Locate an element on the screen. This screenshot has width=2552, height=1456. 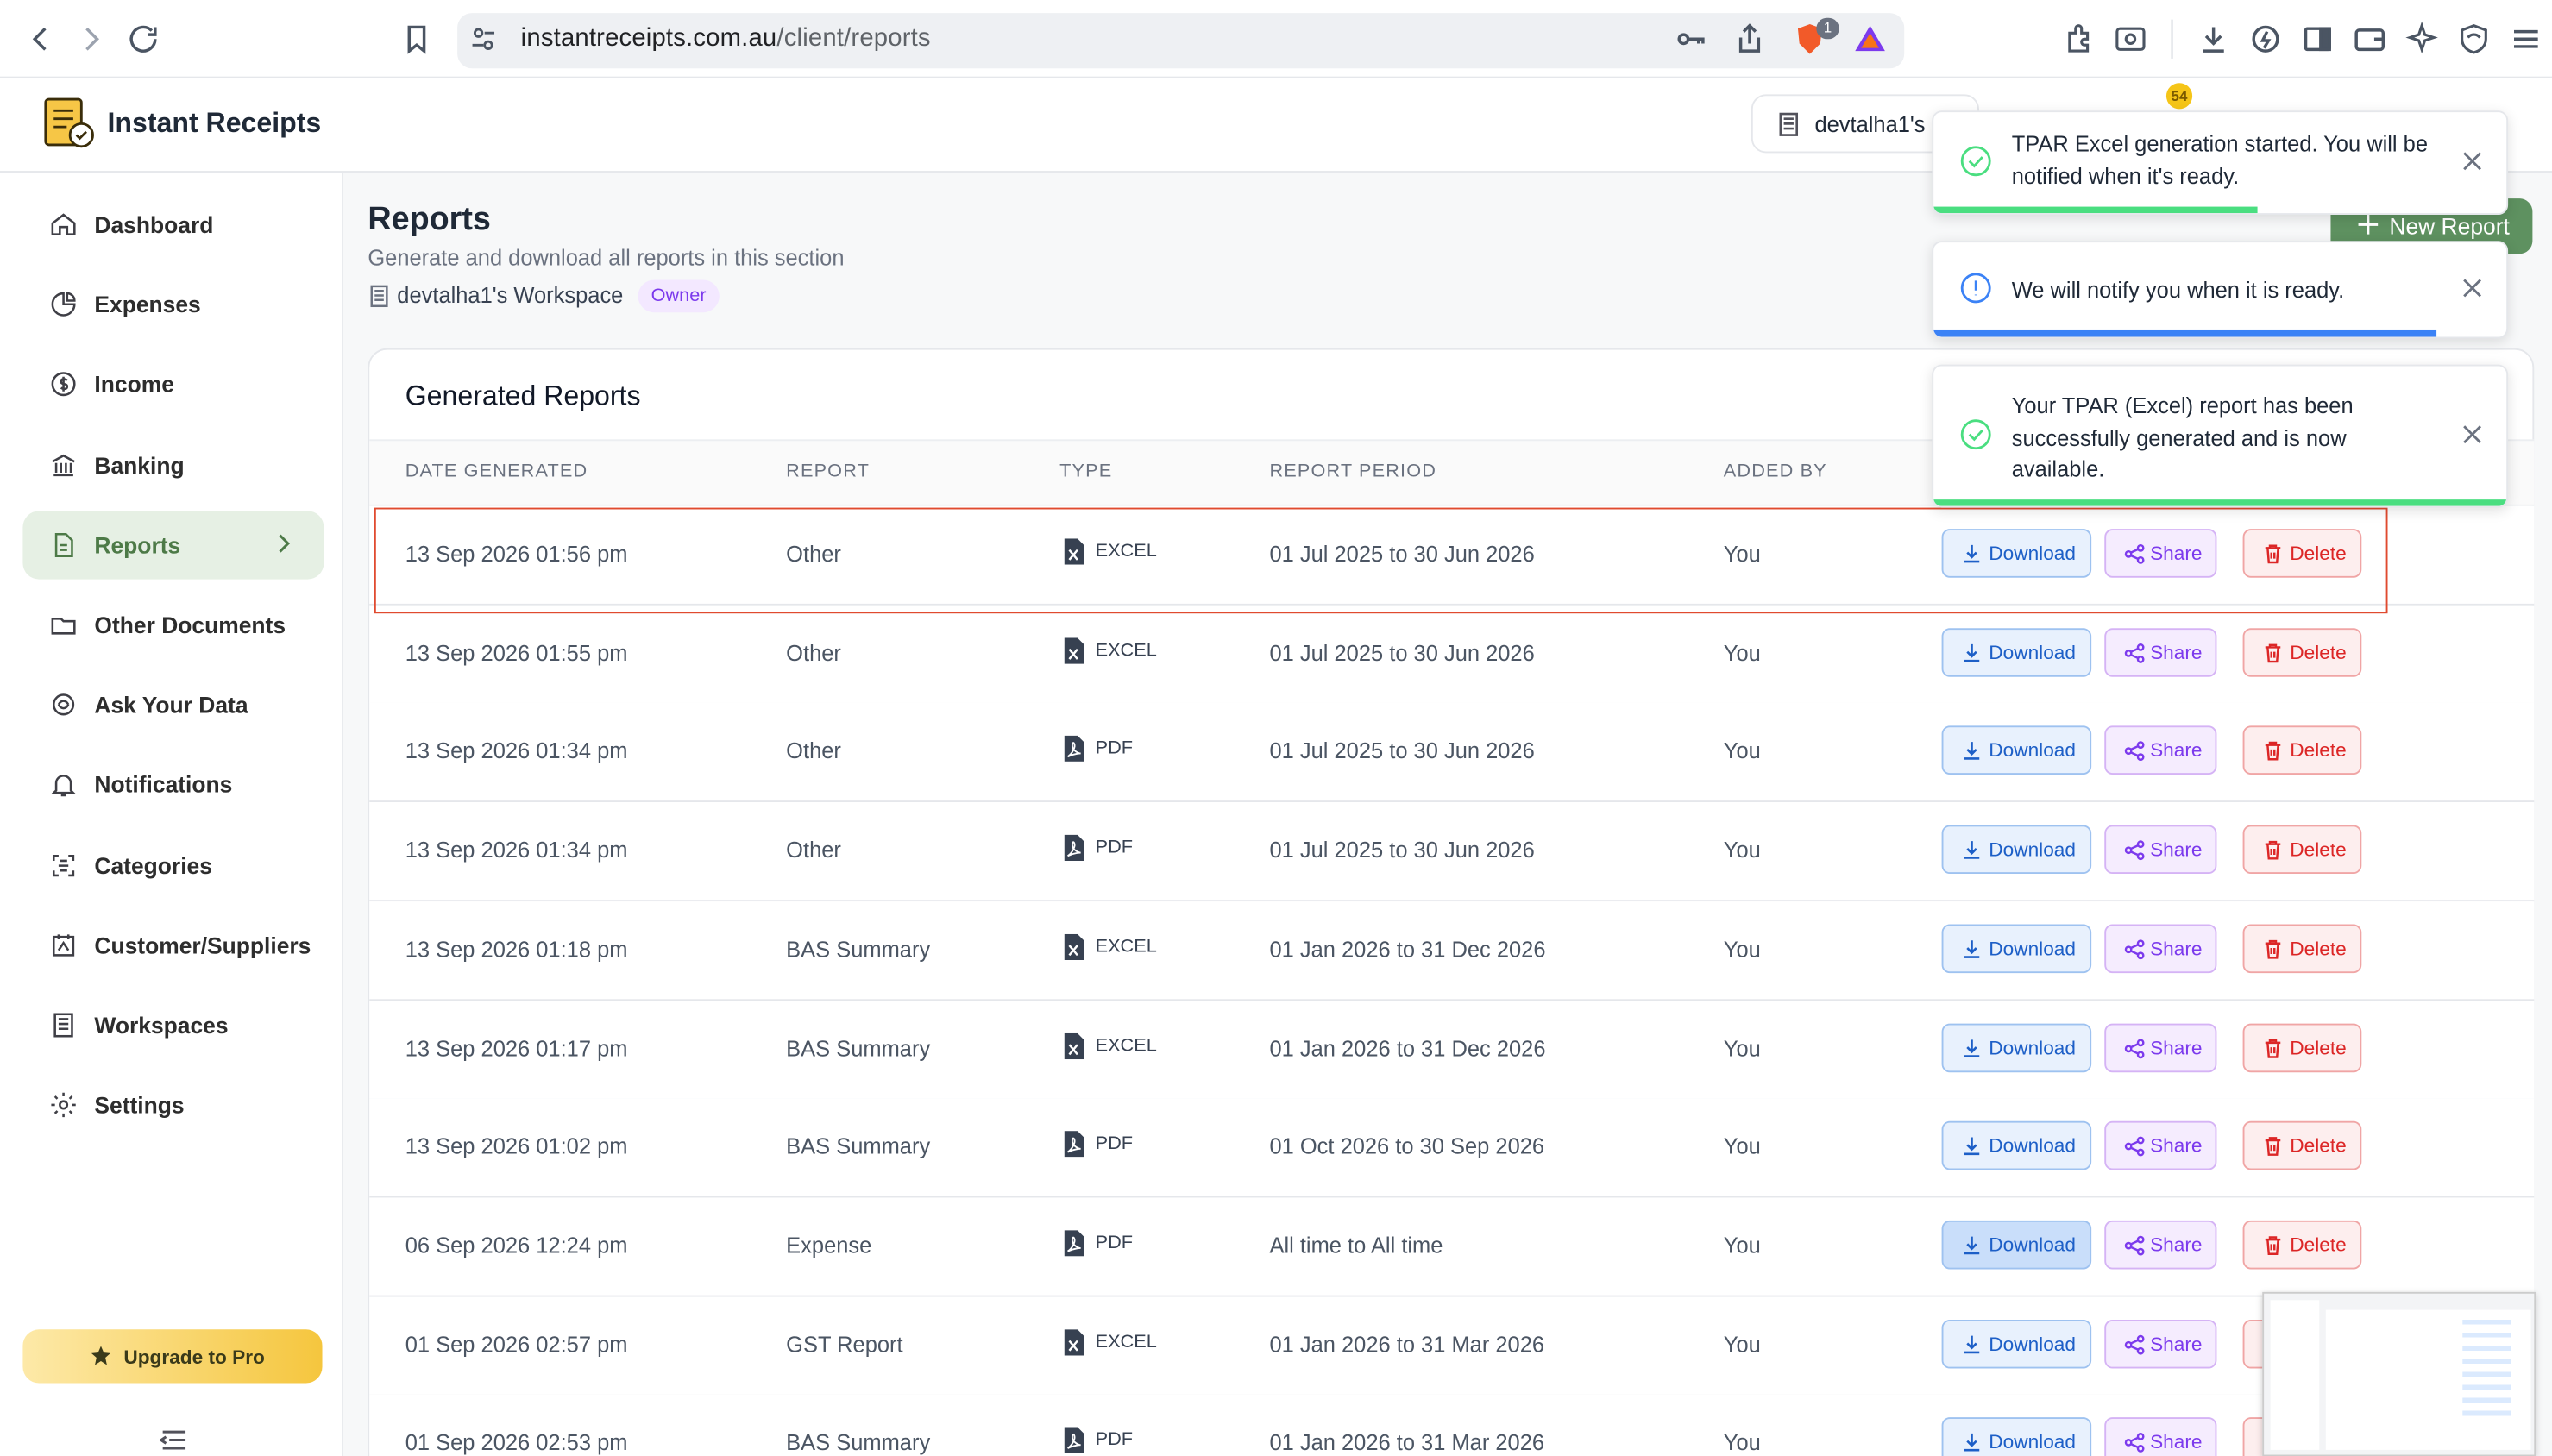
plus-icon is located at coordinates (2368, 224).